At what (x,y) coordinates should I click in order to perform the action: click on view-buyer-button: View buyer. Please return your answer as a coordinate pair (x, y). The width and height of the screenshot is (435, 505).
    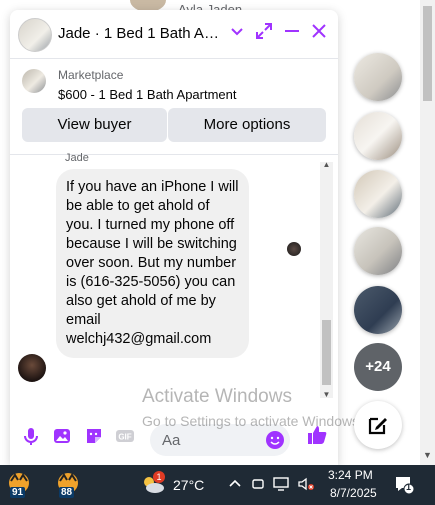
    Looking at the image, I should click on (94, 125).